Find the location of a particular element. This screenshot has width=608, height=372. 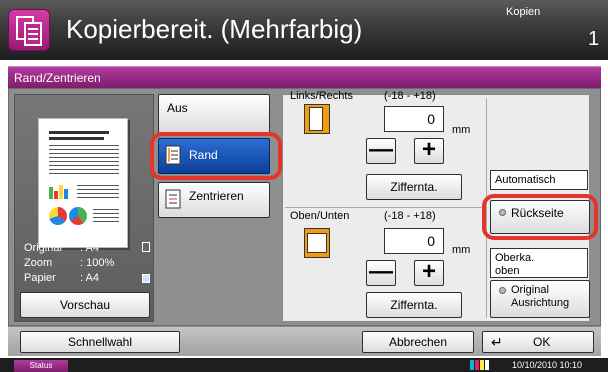

top-bottom-numpad-button: Ziffernta. is located at coordinates (414, 305).